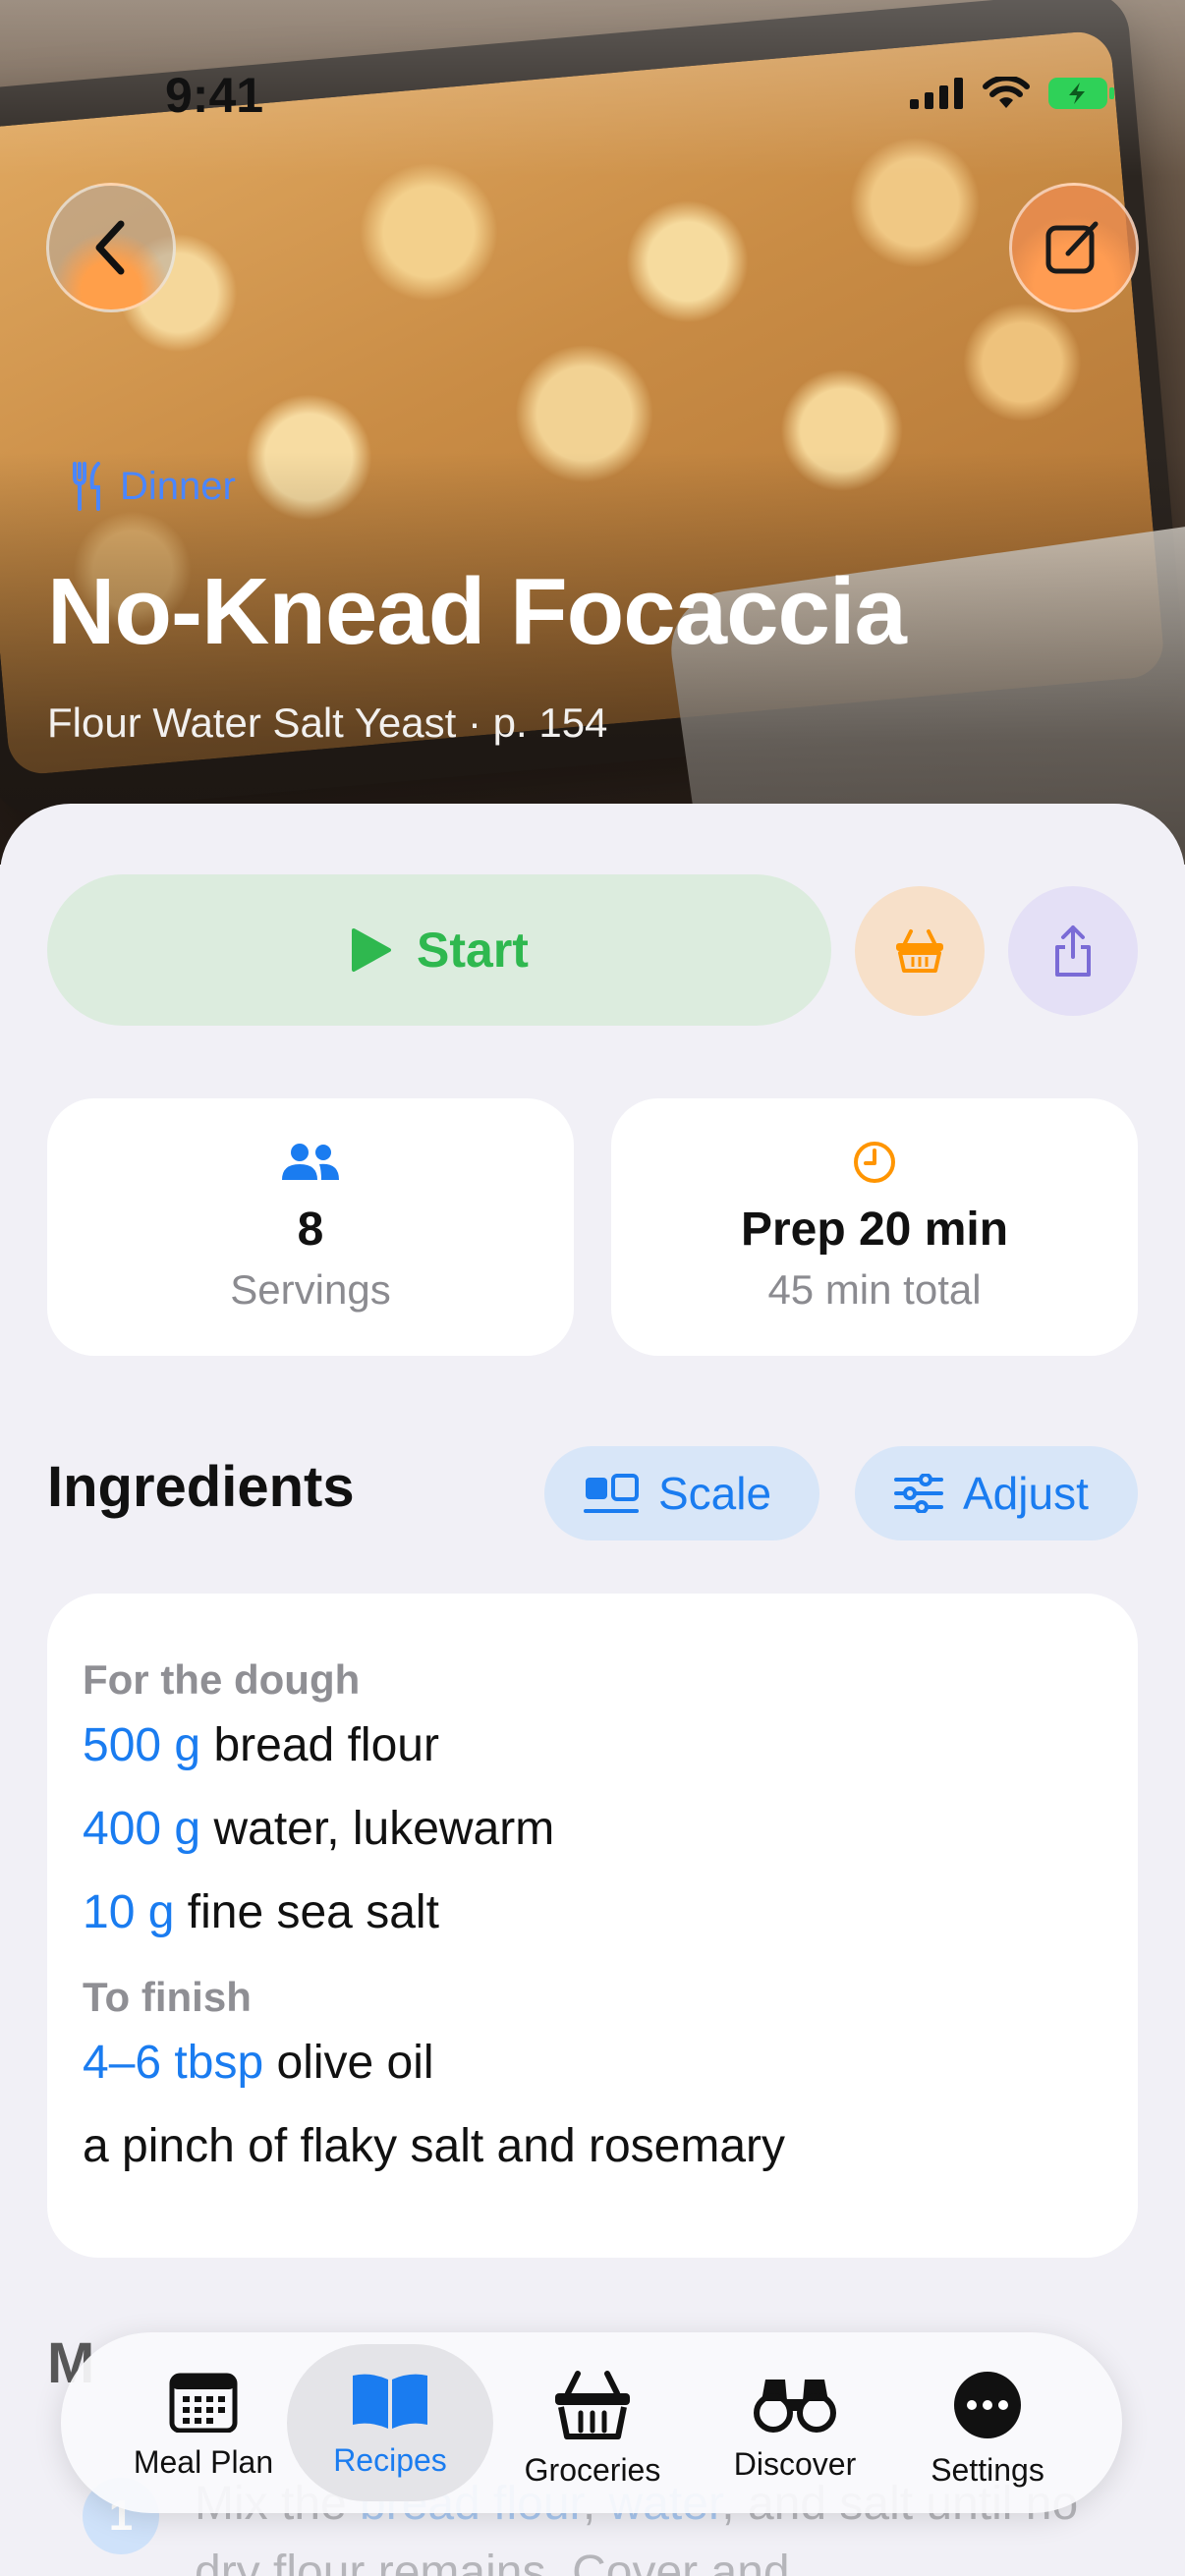 This screenshot has height=2576, width=1185. I want to click on tab-label: Recipes, so click(390, 2460).